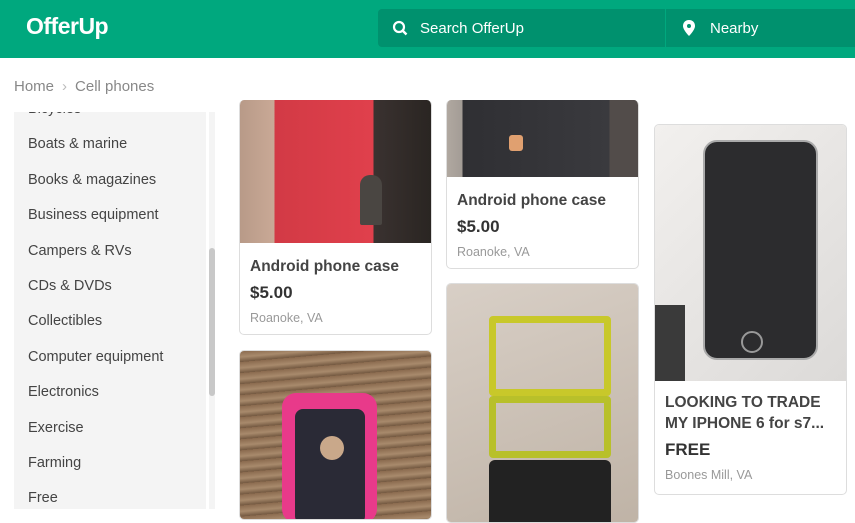 The width and height of the screenshot is (855, 523). I want to click on breadcrumb-cell-phones: Cell phones, so click(114, 86).